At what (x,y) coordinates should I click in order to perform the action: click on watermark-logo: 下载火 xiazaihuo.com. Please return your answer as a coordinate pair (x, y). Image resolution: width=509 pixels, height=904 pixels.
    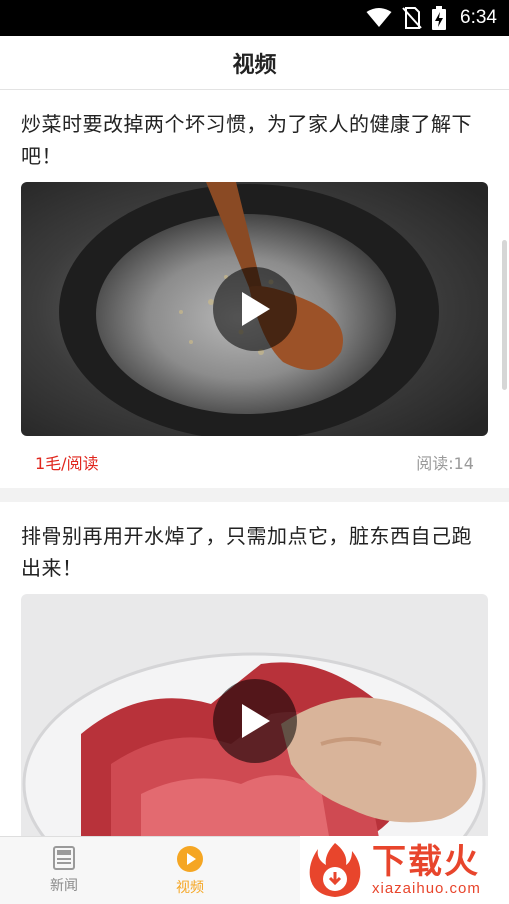
    Looking at the image, I should click on (404, 870).